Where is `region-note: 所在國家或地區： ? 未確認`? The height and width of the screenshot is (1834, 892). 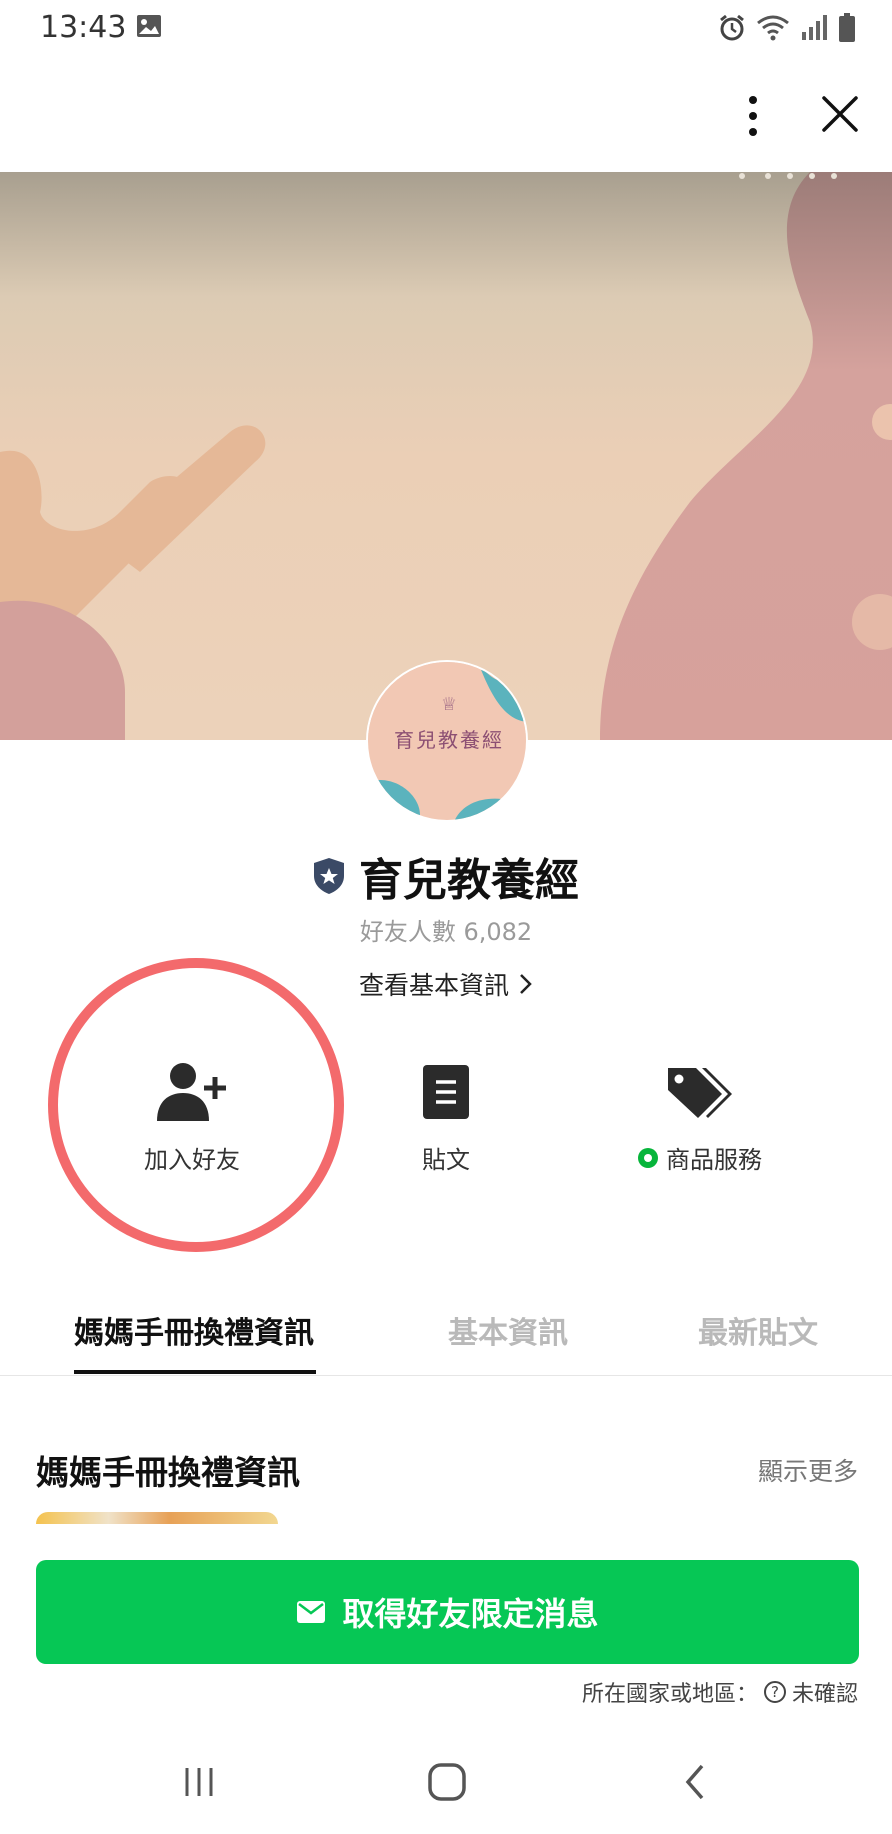 region-note: 所在國家或地區： ? 未確認 is located at coordinates (720, 1692).